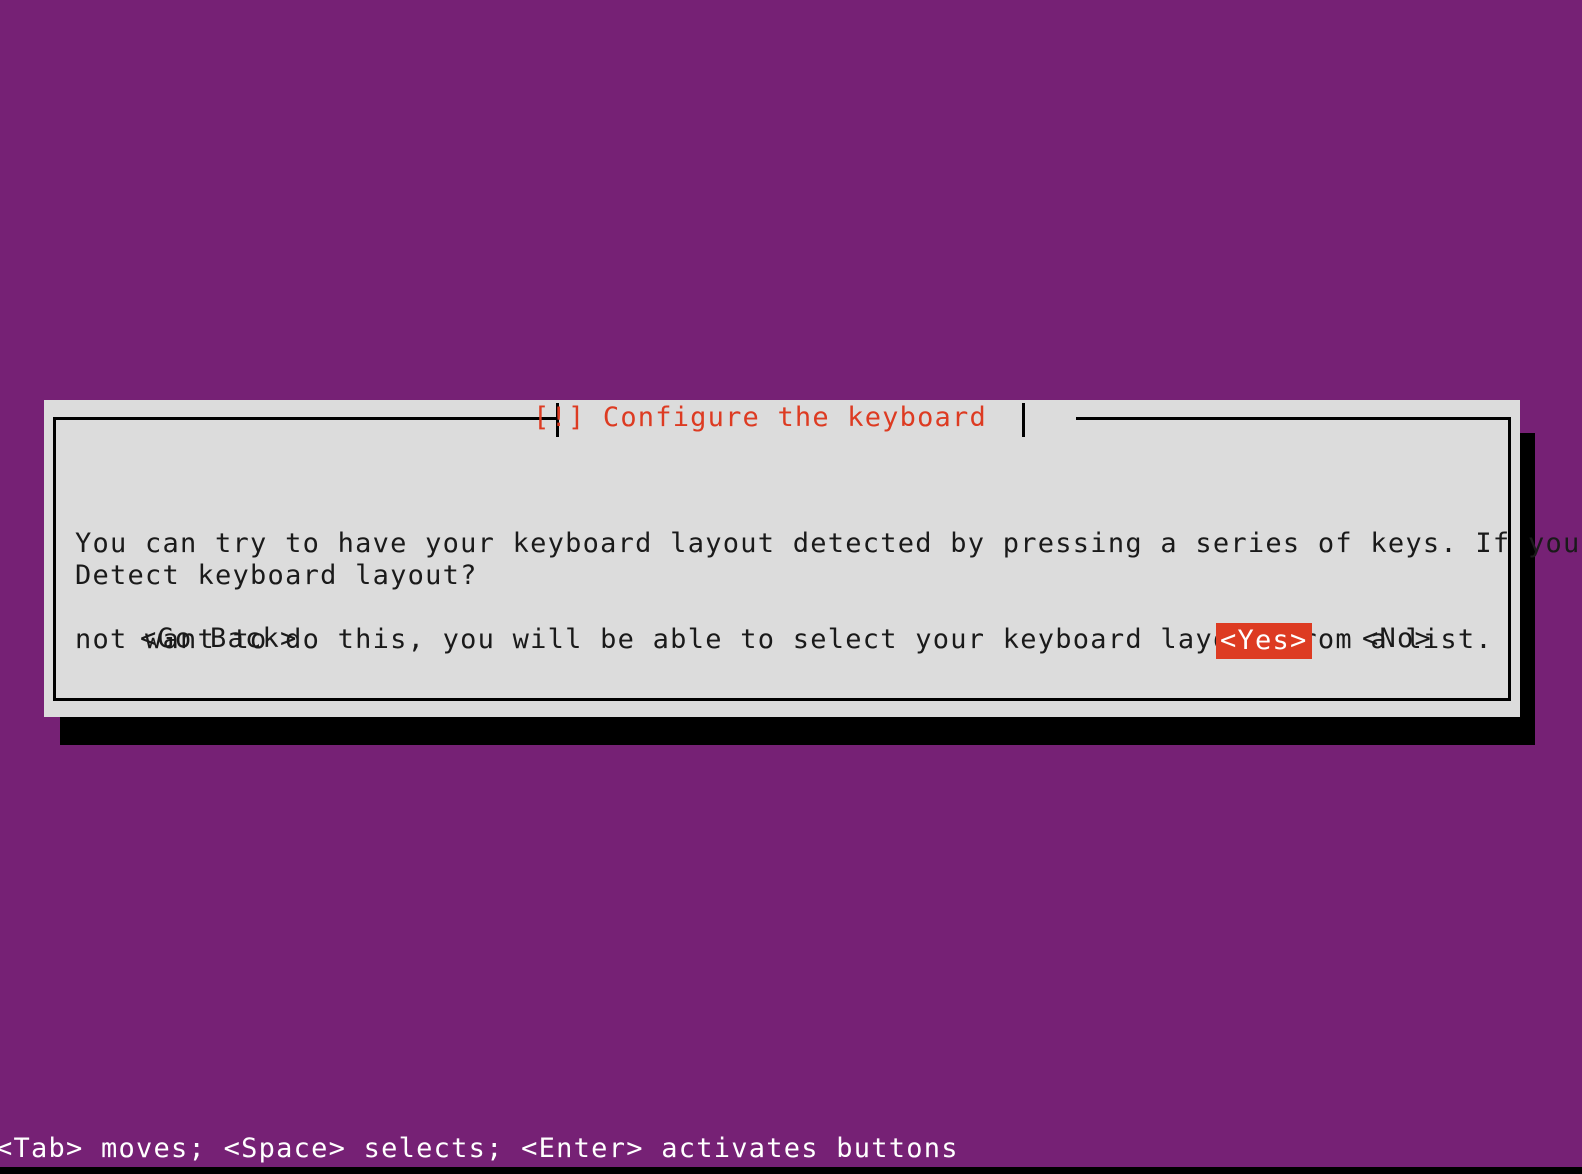 This screenshot has height=1174, width=1582. I want to click on yes-button: <Yes>, so click(1264, 641).